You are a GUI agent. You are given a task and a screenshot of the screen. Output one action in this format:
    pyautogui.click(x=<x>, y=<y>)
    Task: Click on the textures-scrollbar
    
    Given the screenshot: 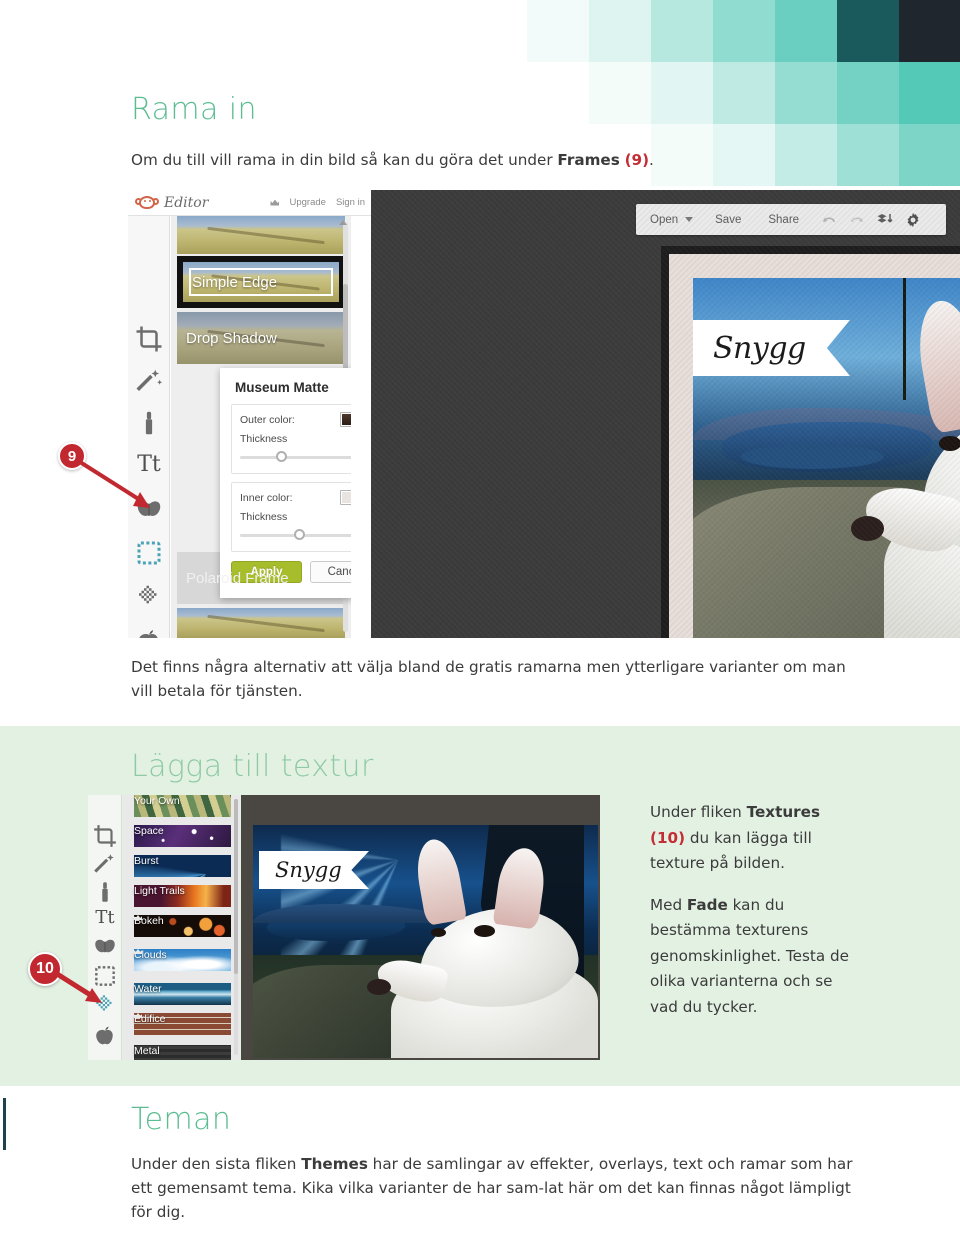 What is the action you would take?
    pyautogui.click(x=236, y=927)
    